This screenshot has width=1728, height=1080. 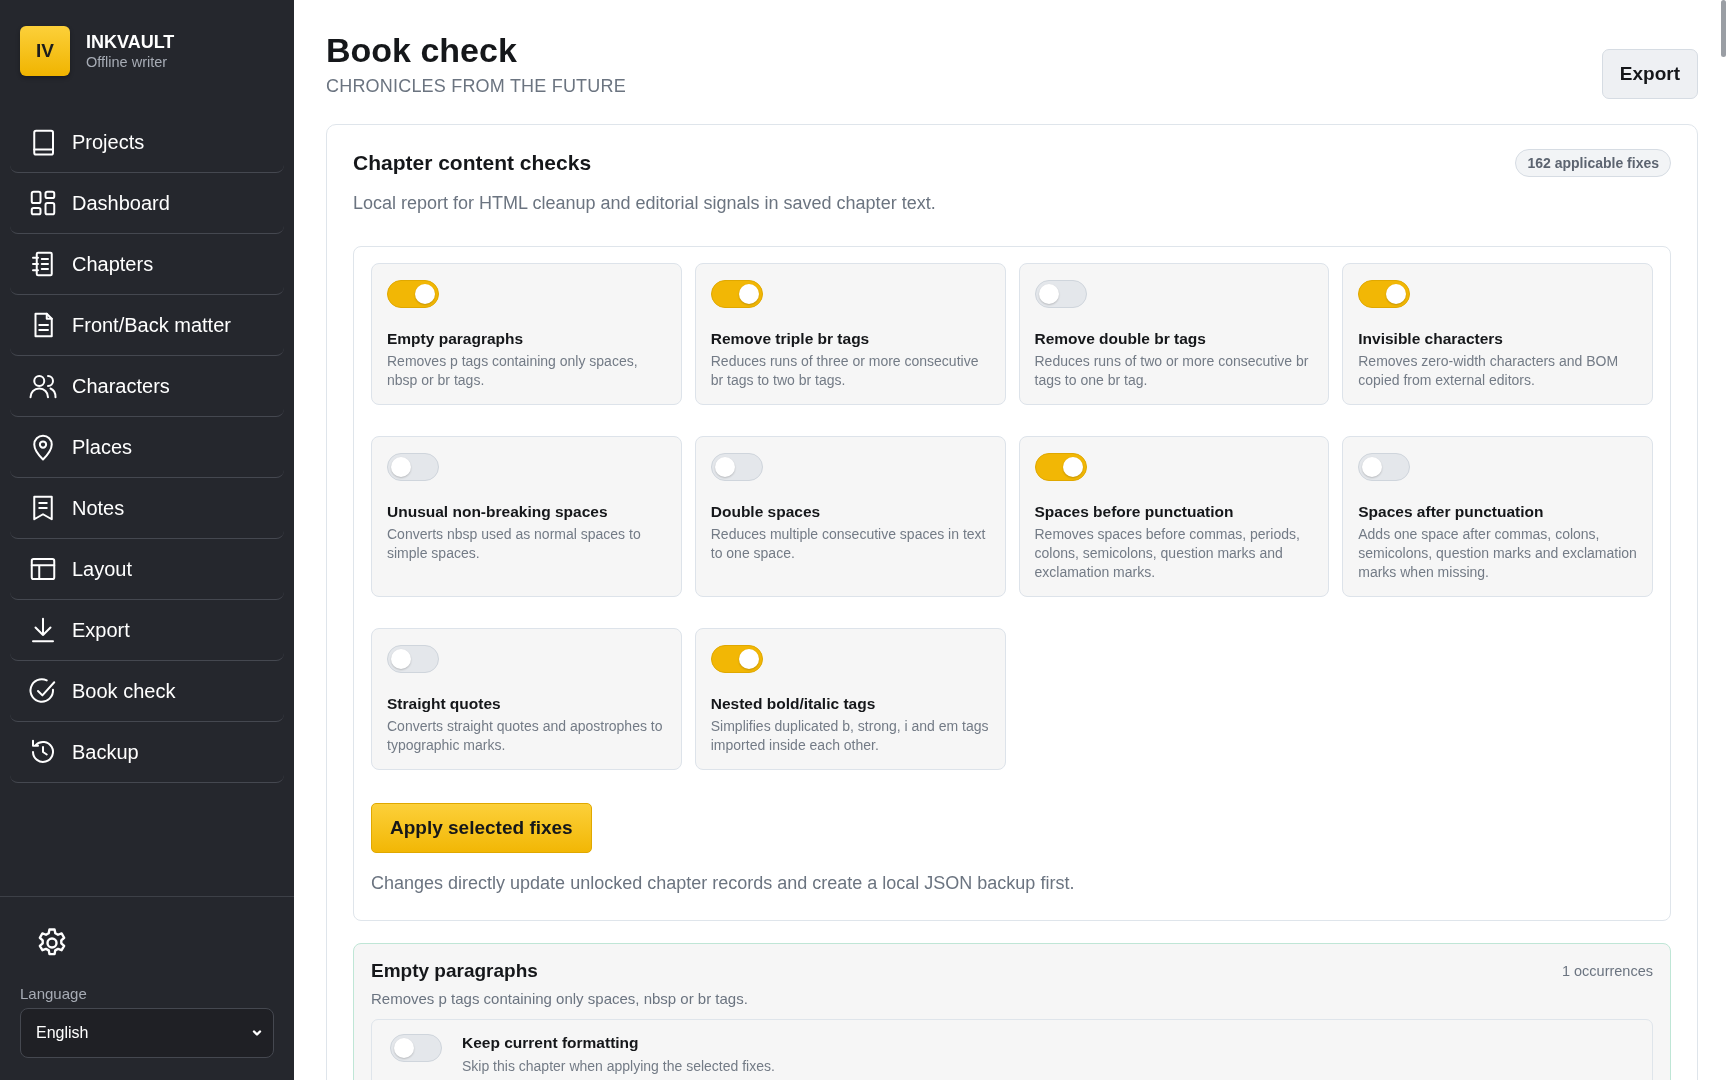 What do you see at coordinates (514, 544) in the screenshot?
I see `check-description: Converts nbsp used as normal spaces to simple spaces.` at bounding box center [514, 544].